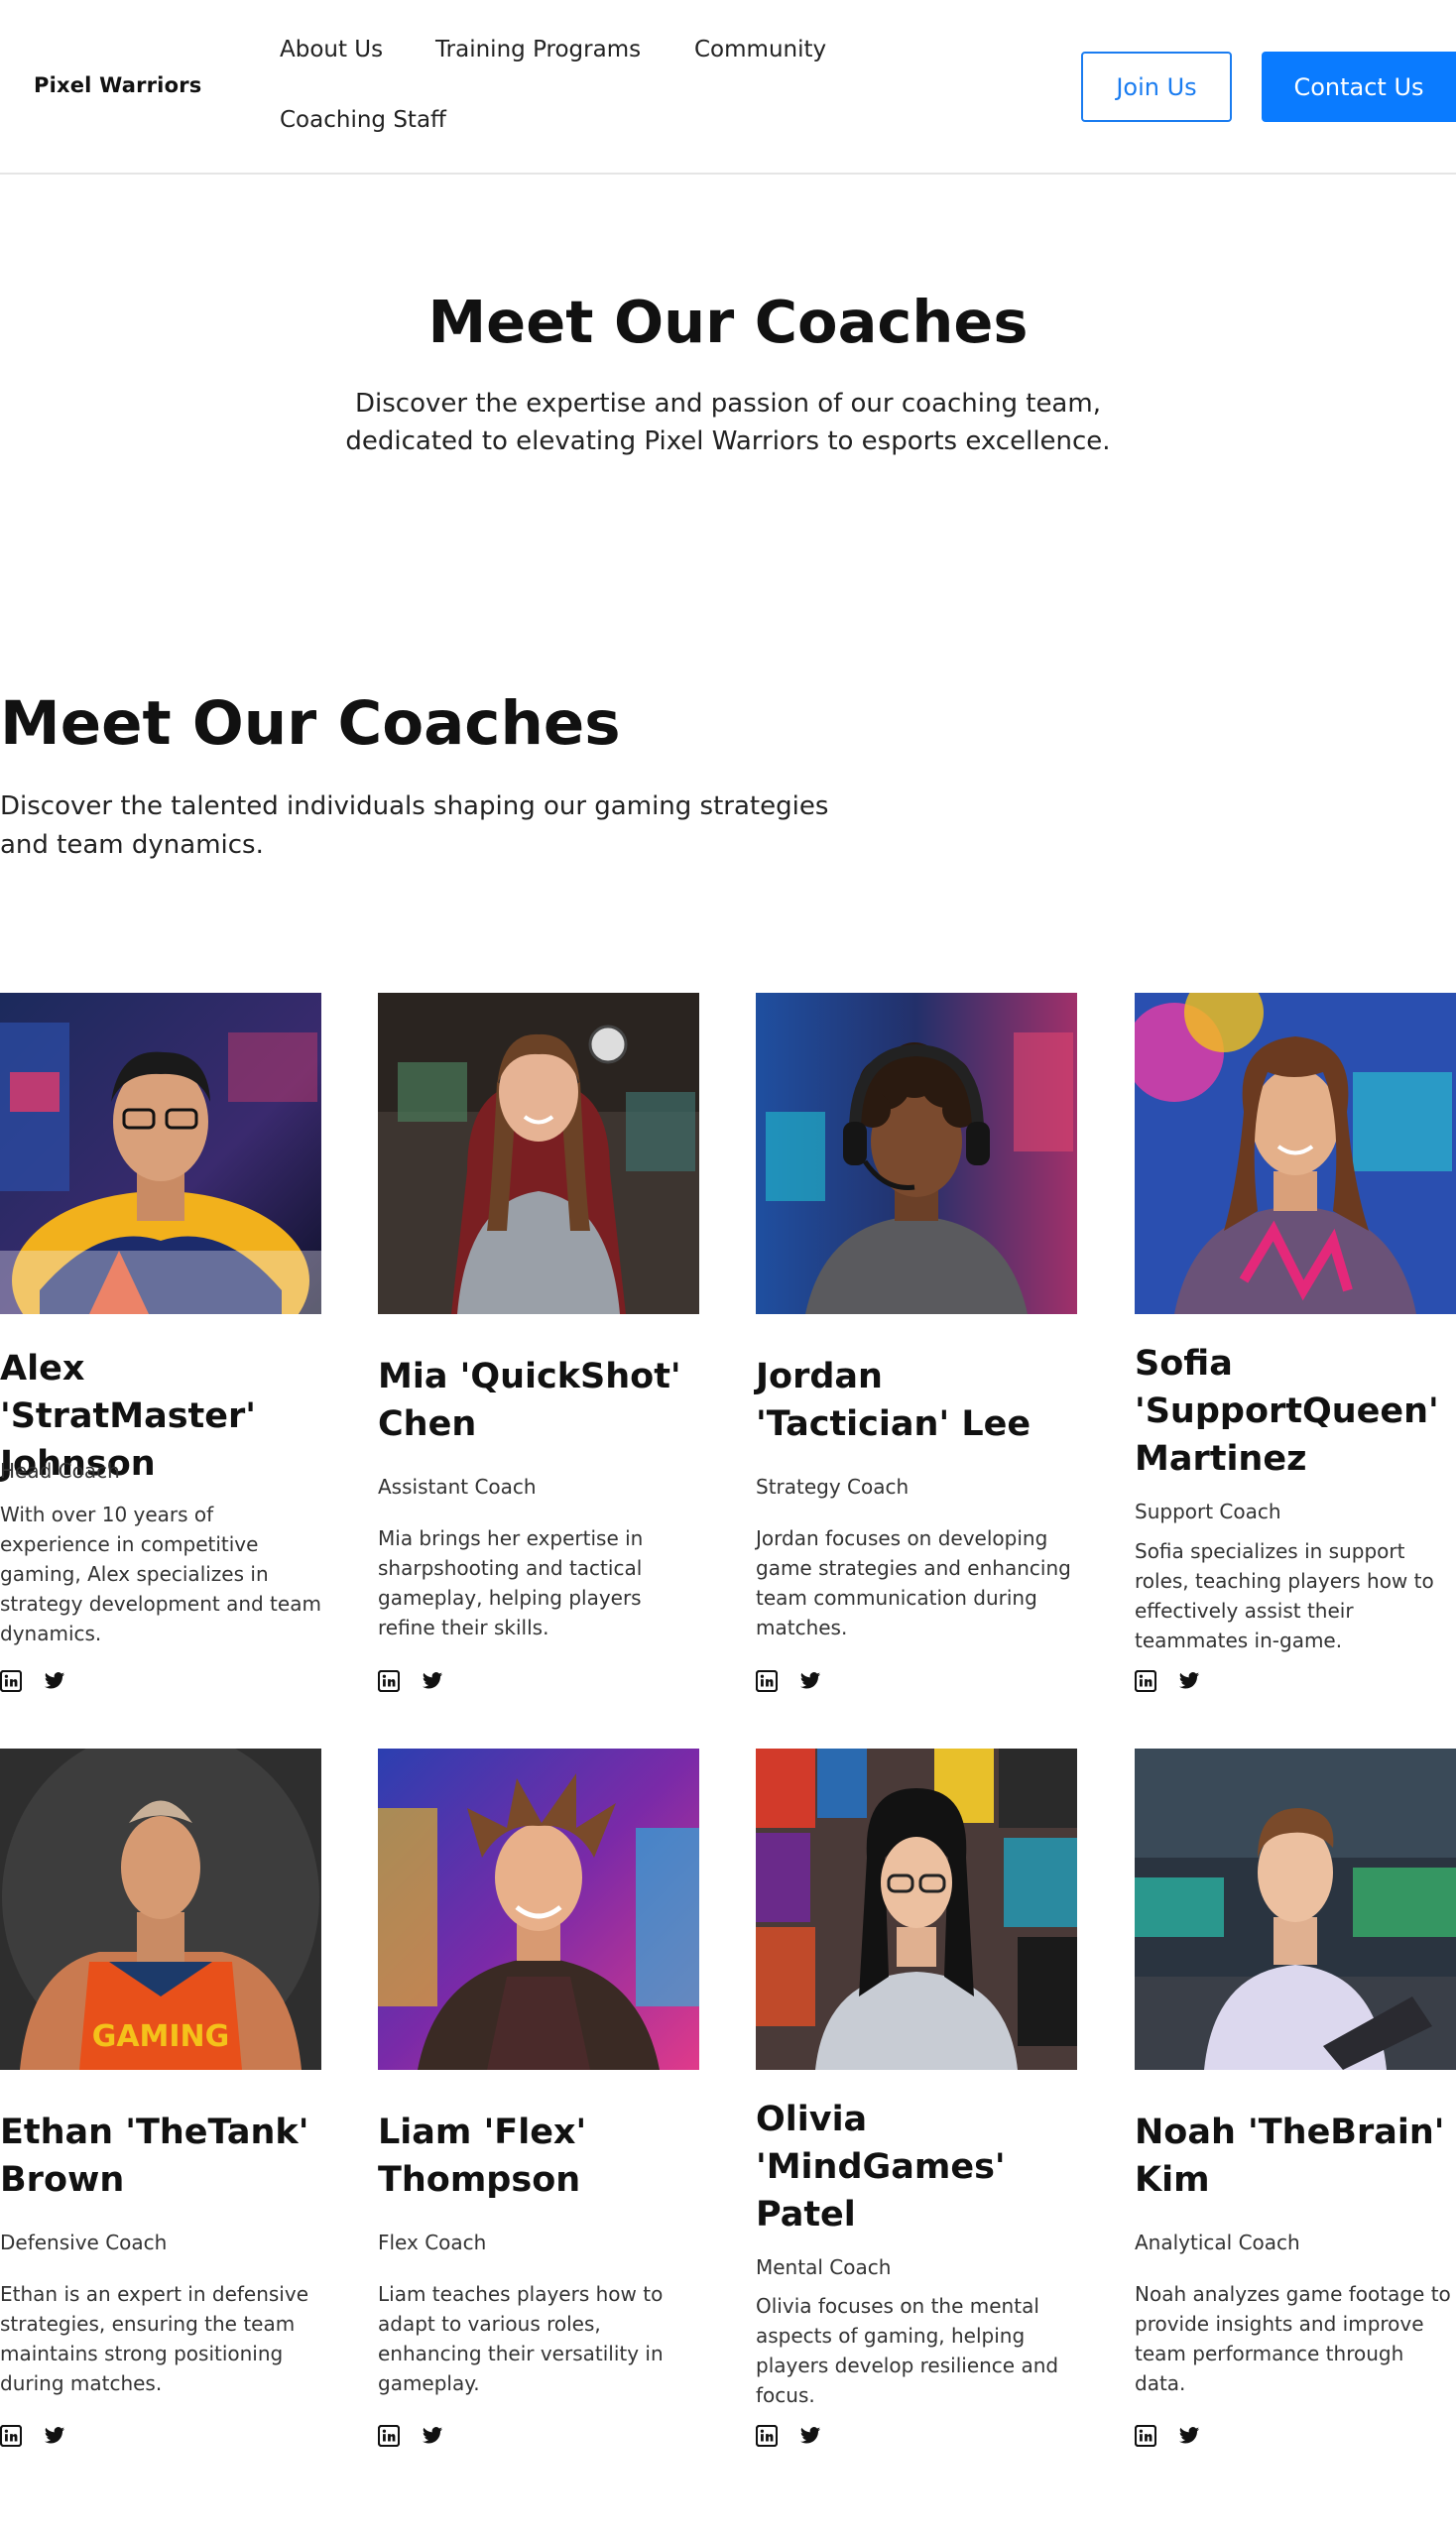 The height and width of the screenshot is (2539, 1456). Describe the element at coordinates (824, 2267) in the screenshot. I see `coach-role: Mental Coach` at that location.